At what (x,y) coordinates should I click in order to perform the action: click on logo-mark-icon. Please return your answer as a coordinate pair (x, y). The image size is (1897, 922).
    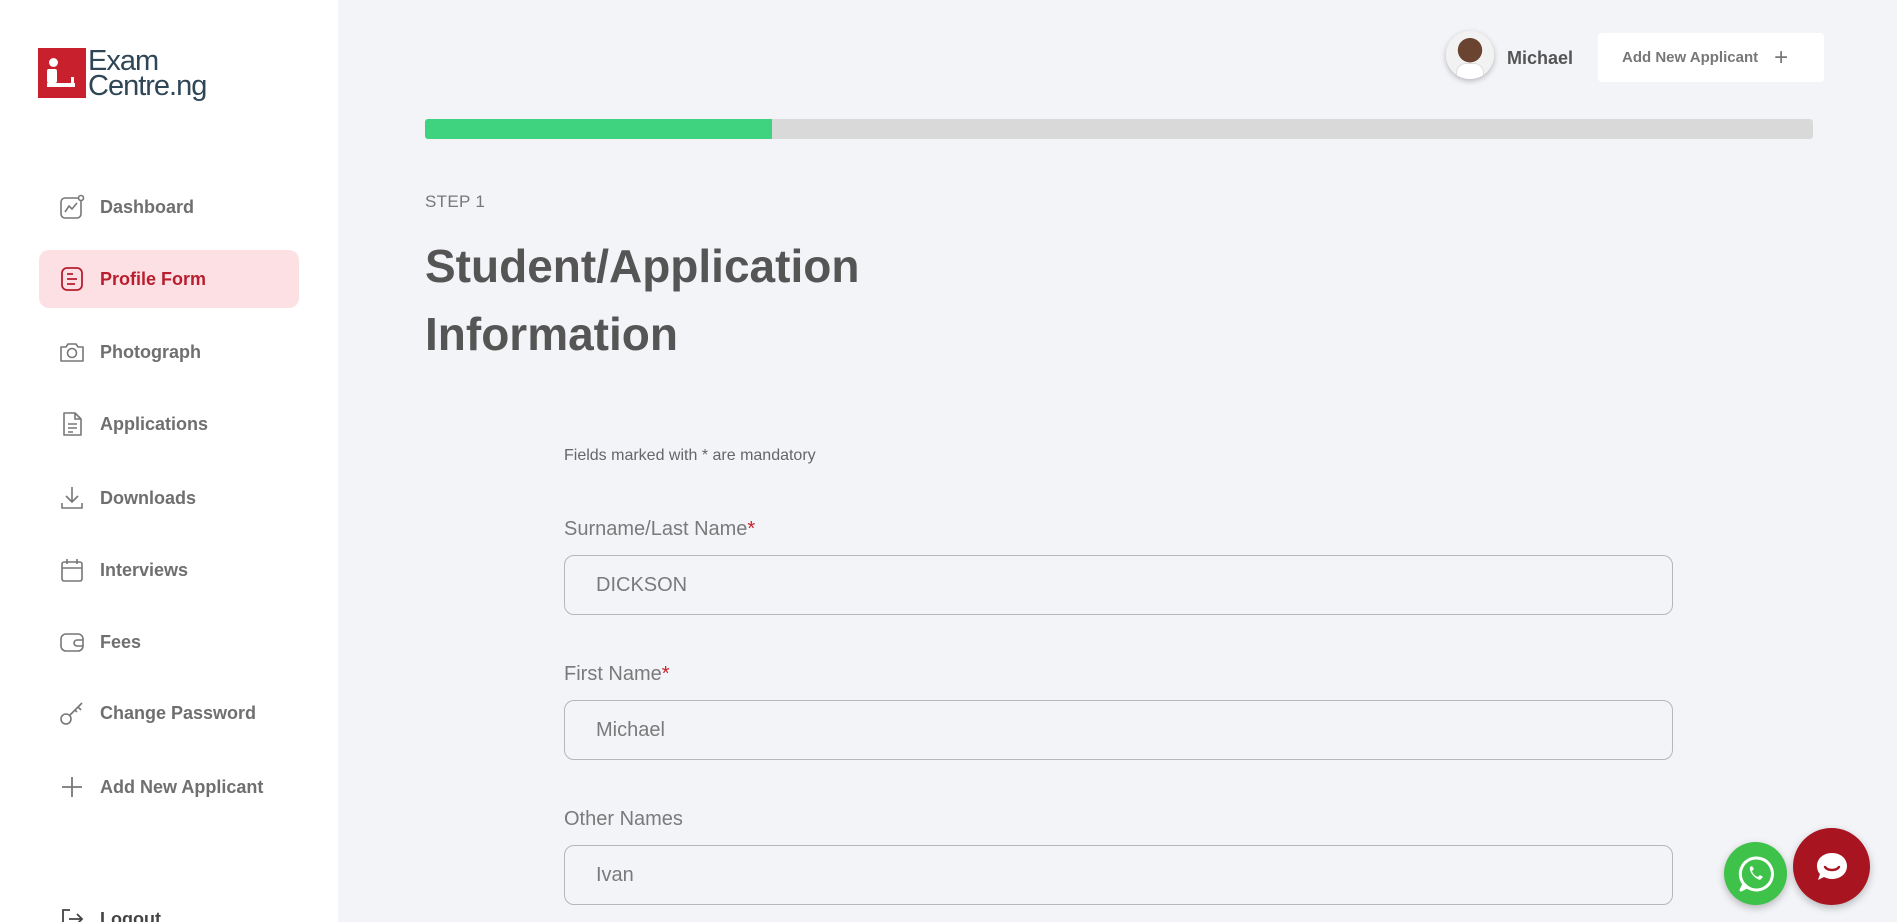
    Looking at the image, I should click on (62, 73).